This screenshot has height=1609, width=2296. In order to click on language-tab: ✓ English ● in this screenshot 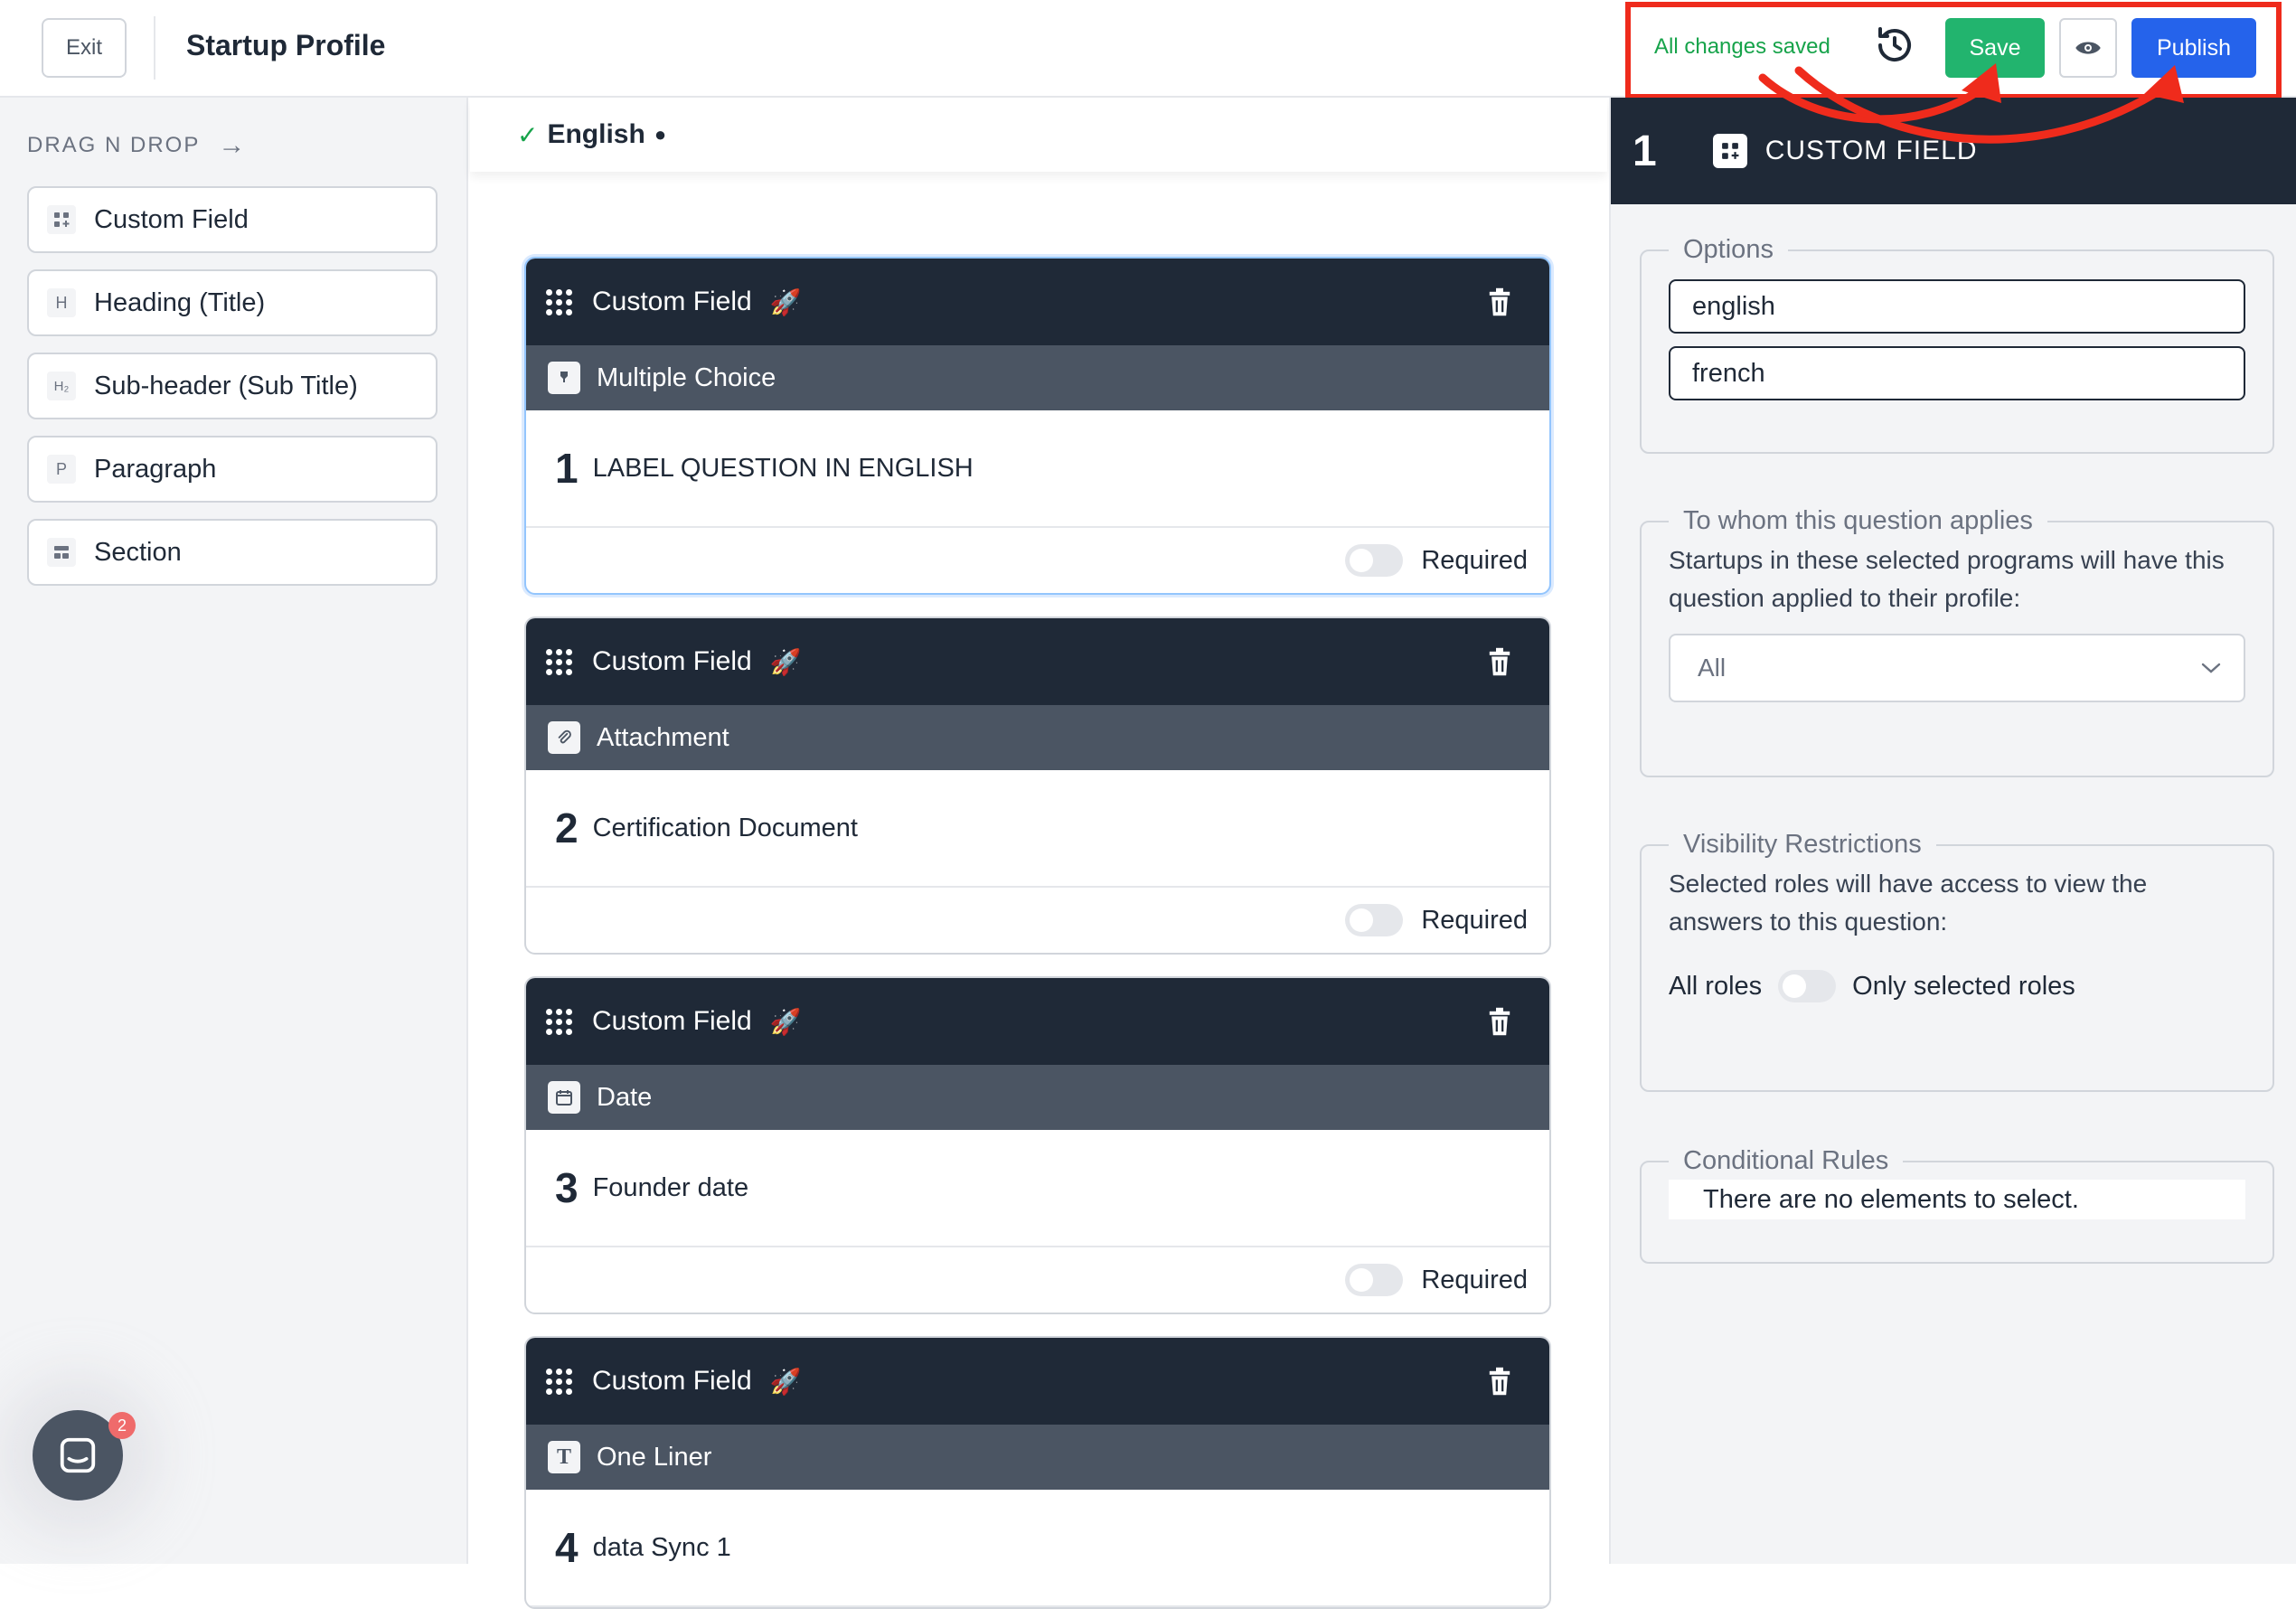, I will do `click(1038, 135)`.